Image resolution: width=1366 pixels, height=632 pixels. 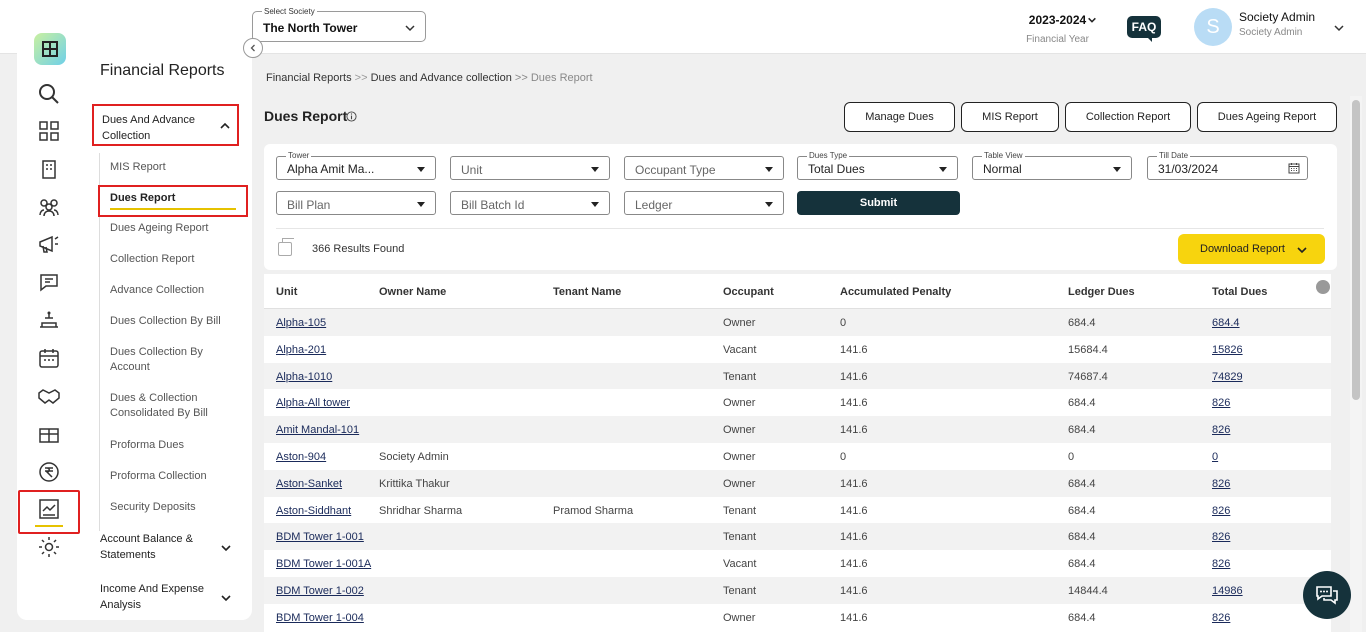 What do you see at coordinates (704, 168) in the screenshot?
I see `occupant-type-select: Occupant Type` at bounding box center [704, 168].